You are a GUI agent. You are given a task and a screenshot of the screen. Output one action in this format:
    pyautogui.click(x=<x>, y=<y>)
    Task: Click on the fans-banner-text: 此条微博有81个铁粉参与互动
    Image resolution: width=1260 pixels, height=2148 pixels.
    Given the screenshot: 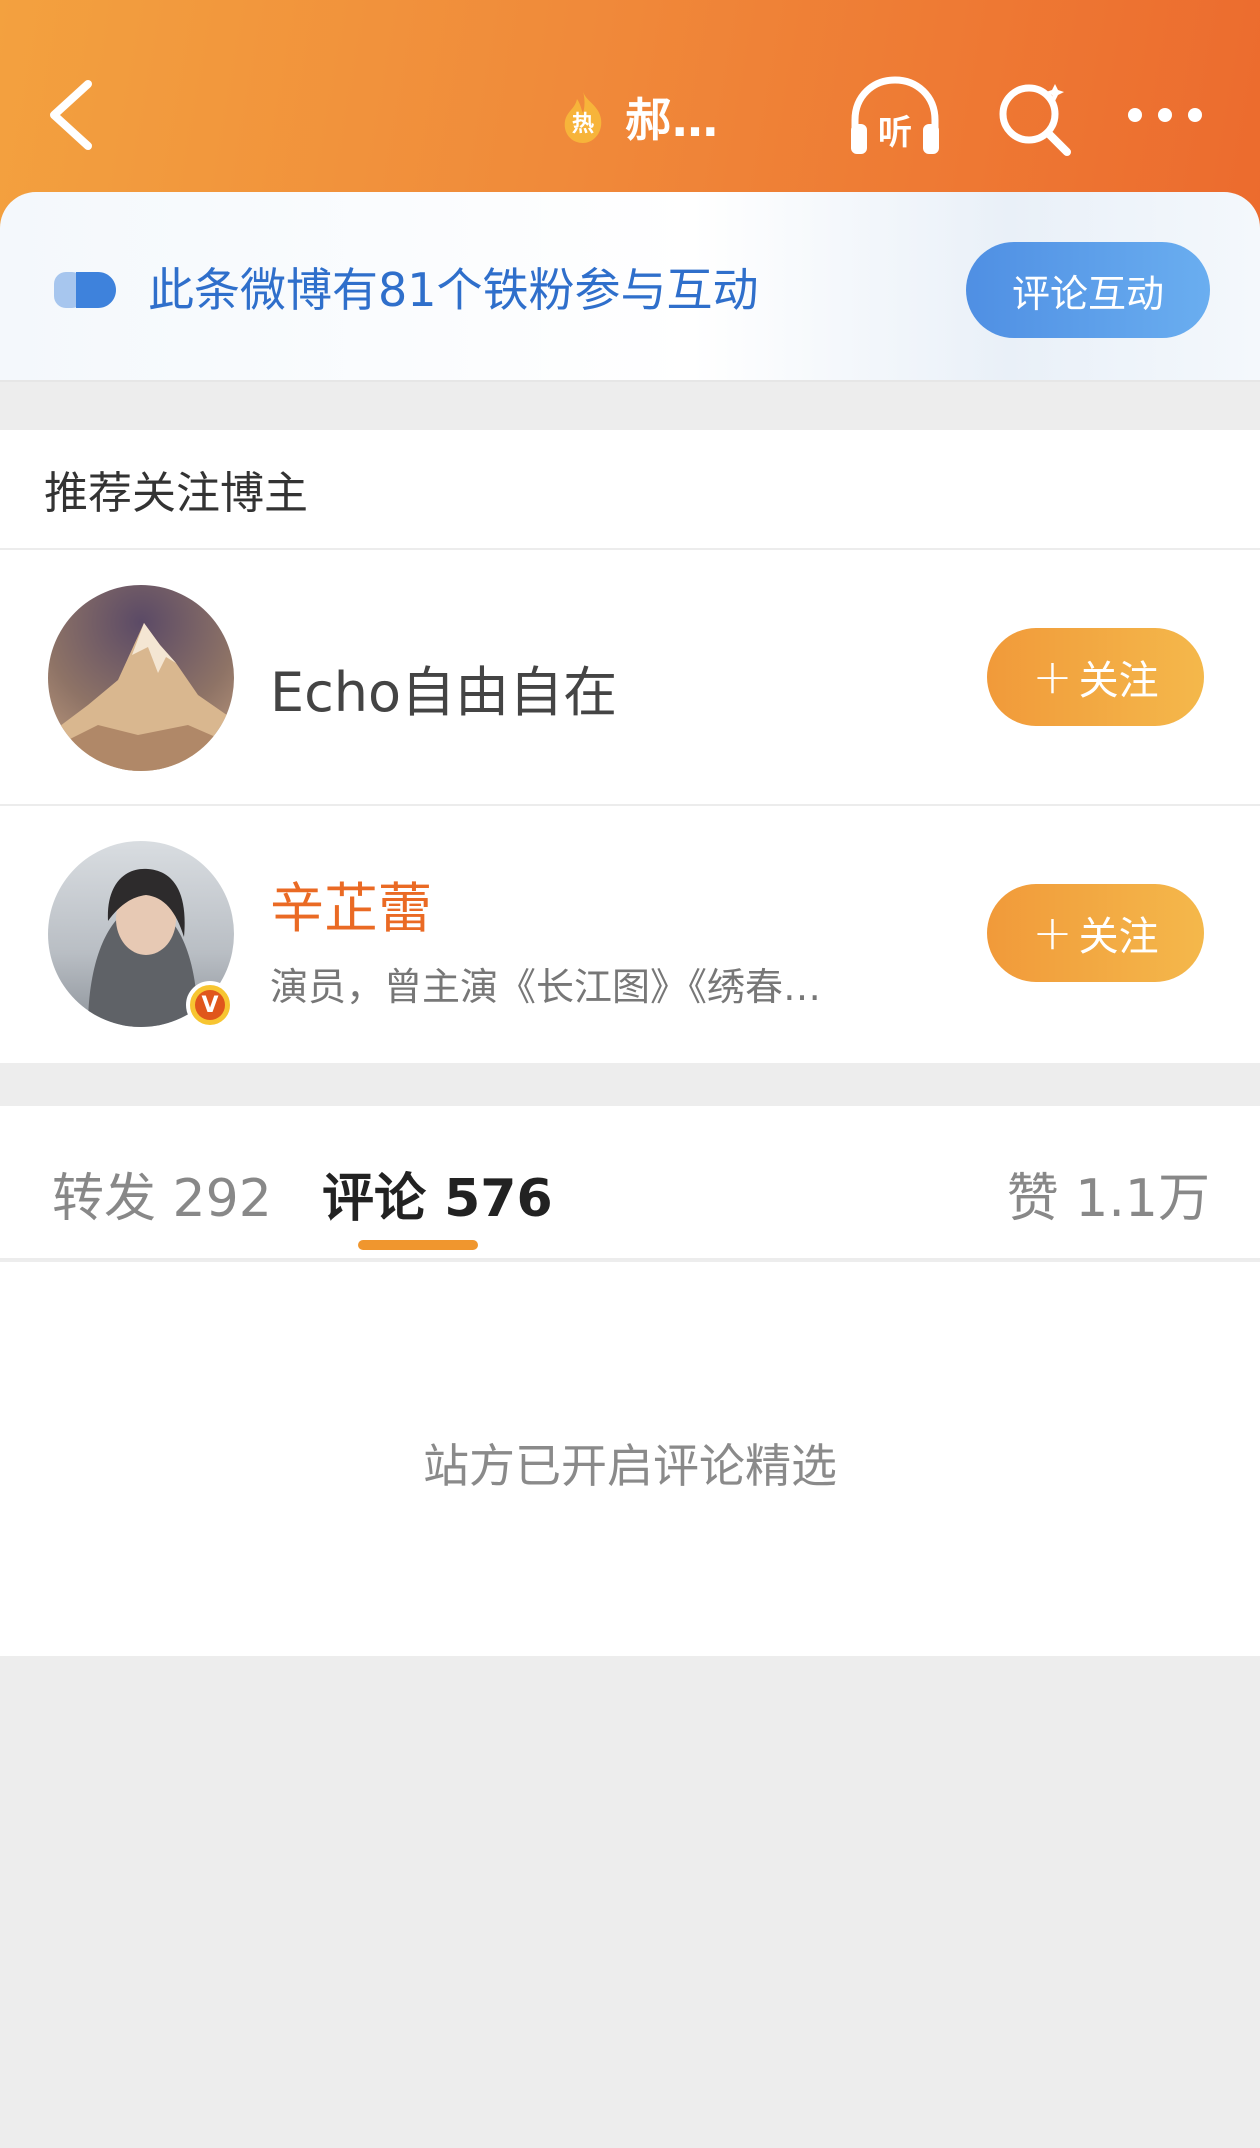 What is the action you would take?
    pyautogui.click(x=453, y=290)
    